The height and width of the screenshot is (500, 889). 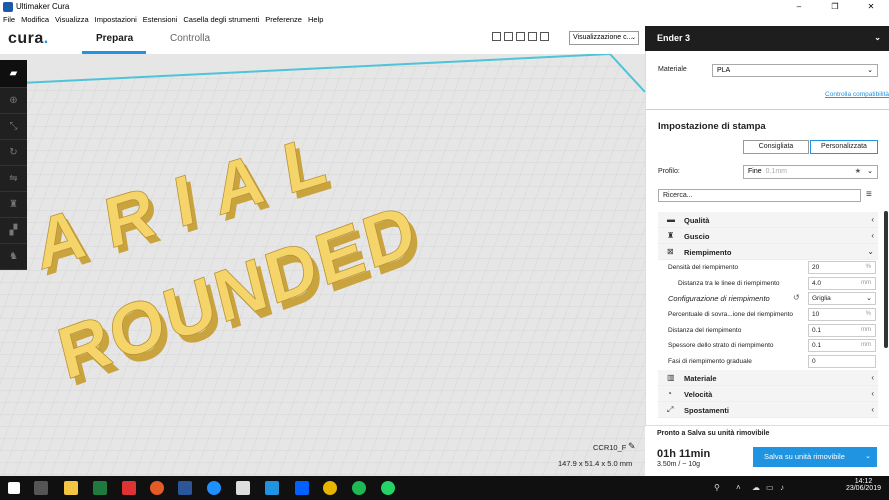 I want to click on network-icon: ▭, so click(x=770, y=487).